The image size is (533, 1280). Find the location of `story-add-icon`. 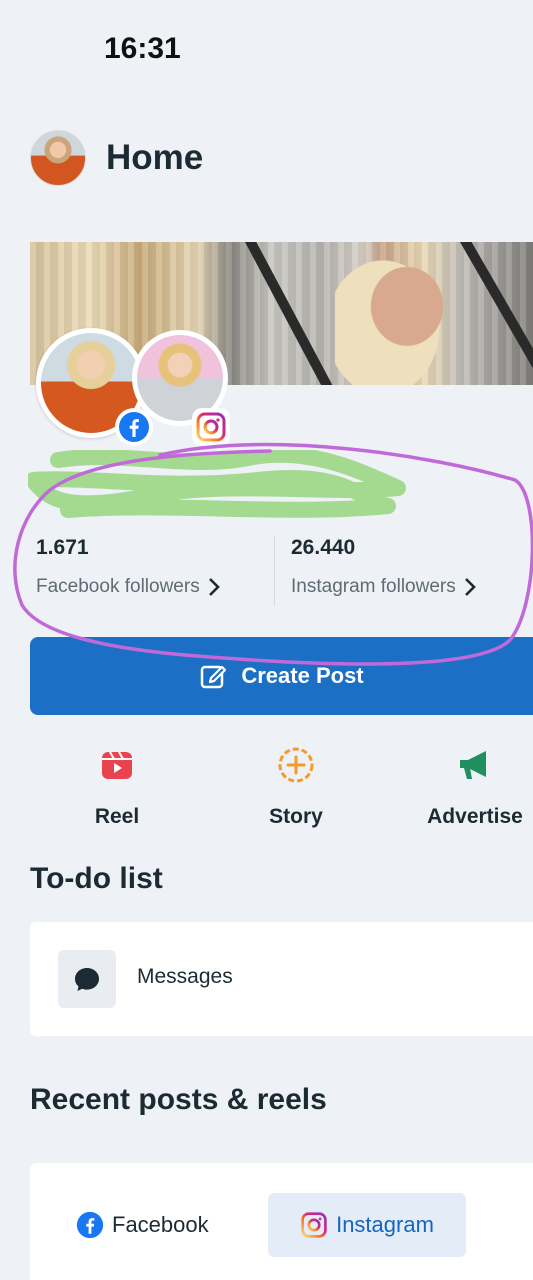

story-add-icon is located at coordinates (296, 765).